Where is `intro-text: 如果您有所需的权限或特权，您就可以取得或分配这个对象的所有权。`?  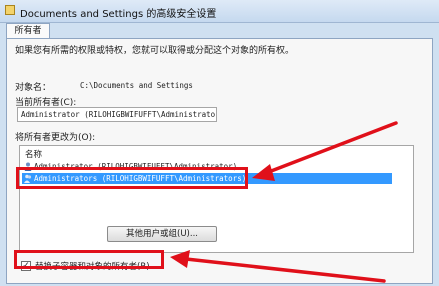 intro-text: 如果您有所需的权限或特权，您就可以取得或分配这个对象的所有权。 is located at coordinates (155, 51).